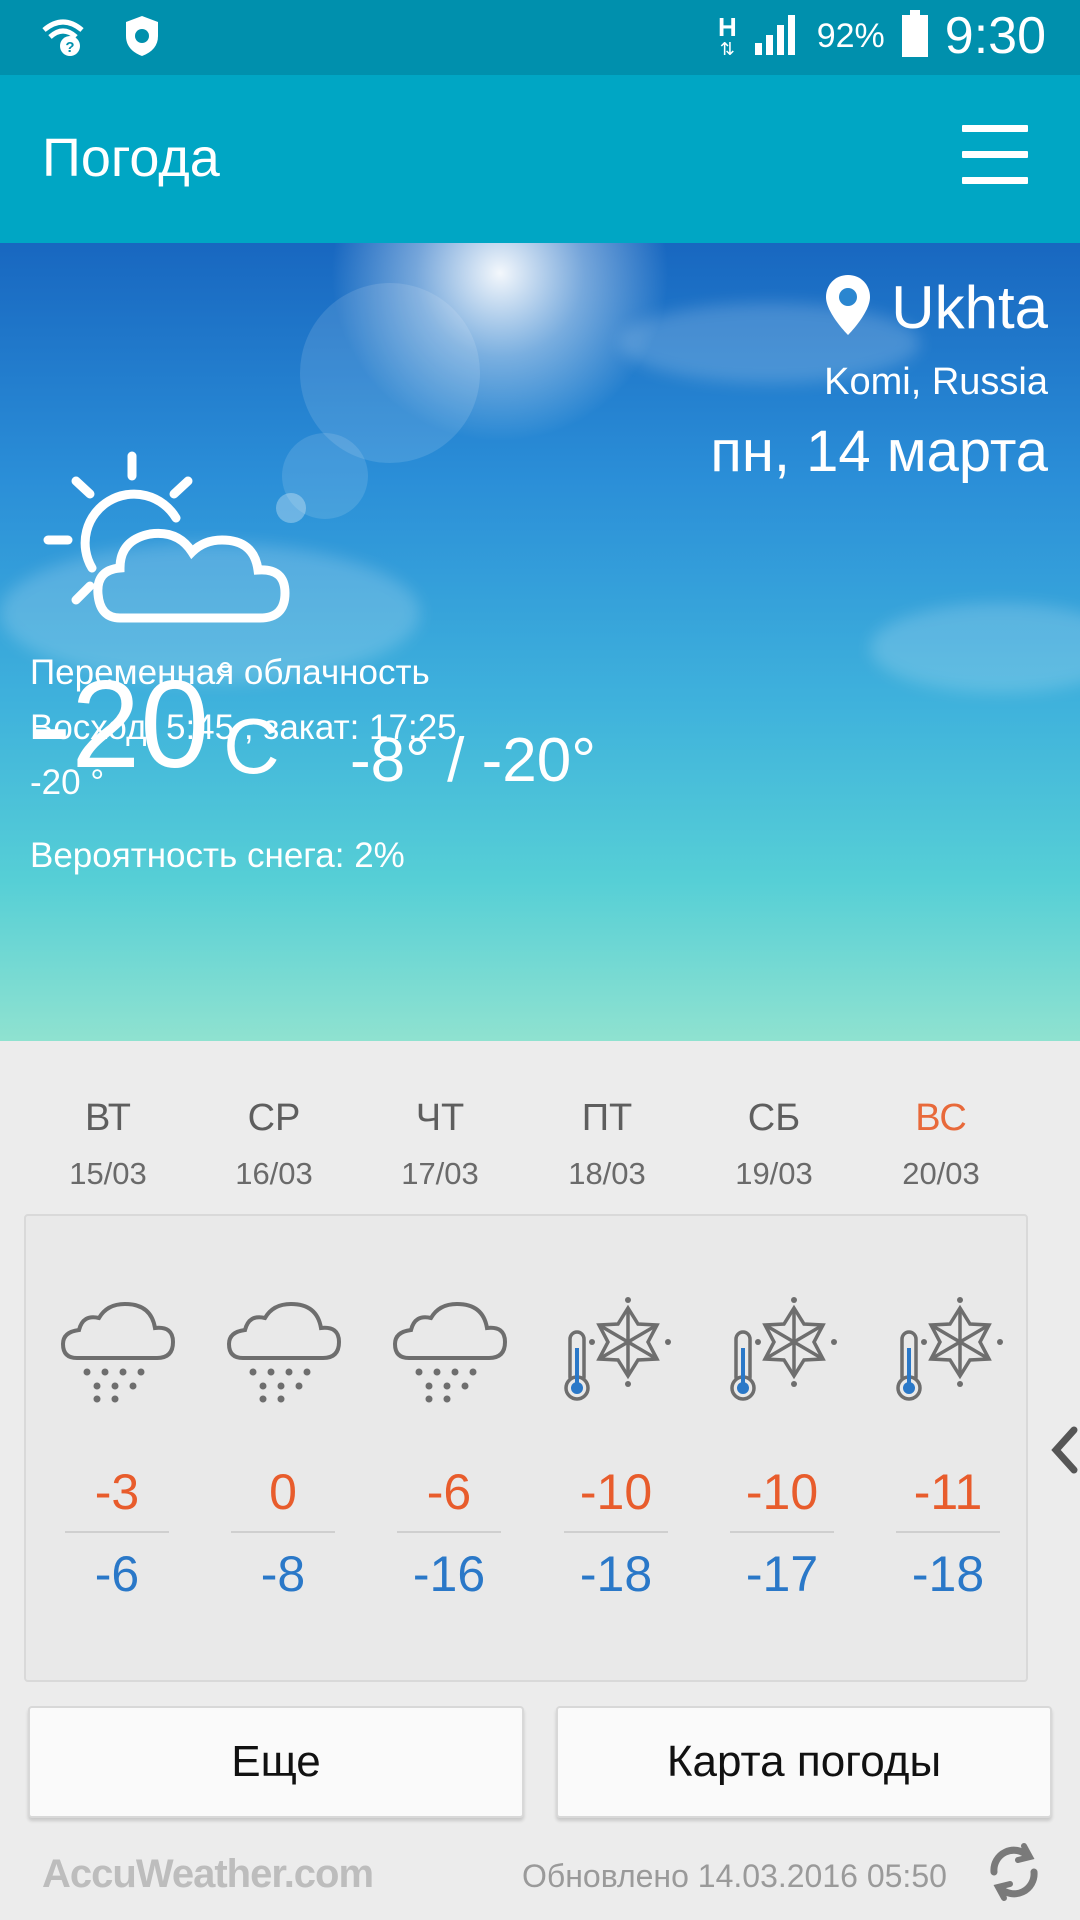 This screenshot has height=1920, width=1080. What do you see at coordinates (274, 1173) in the screenshot?
I see `day-date: 16/03` at bounding box center [274, 1173].